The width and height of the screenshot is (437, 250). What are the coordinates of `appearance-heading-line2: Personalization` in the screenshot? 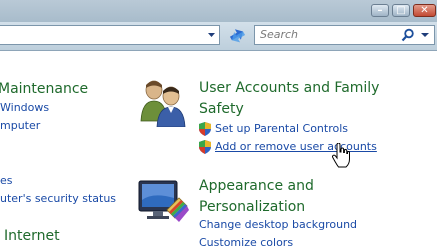 It's located at (252, 207).